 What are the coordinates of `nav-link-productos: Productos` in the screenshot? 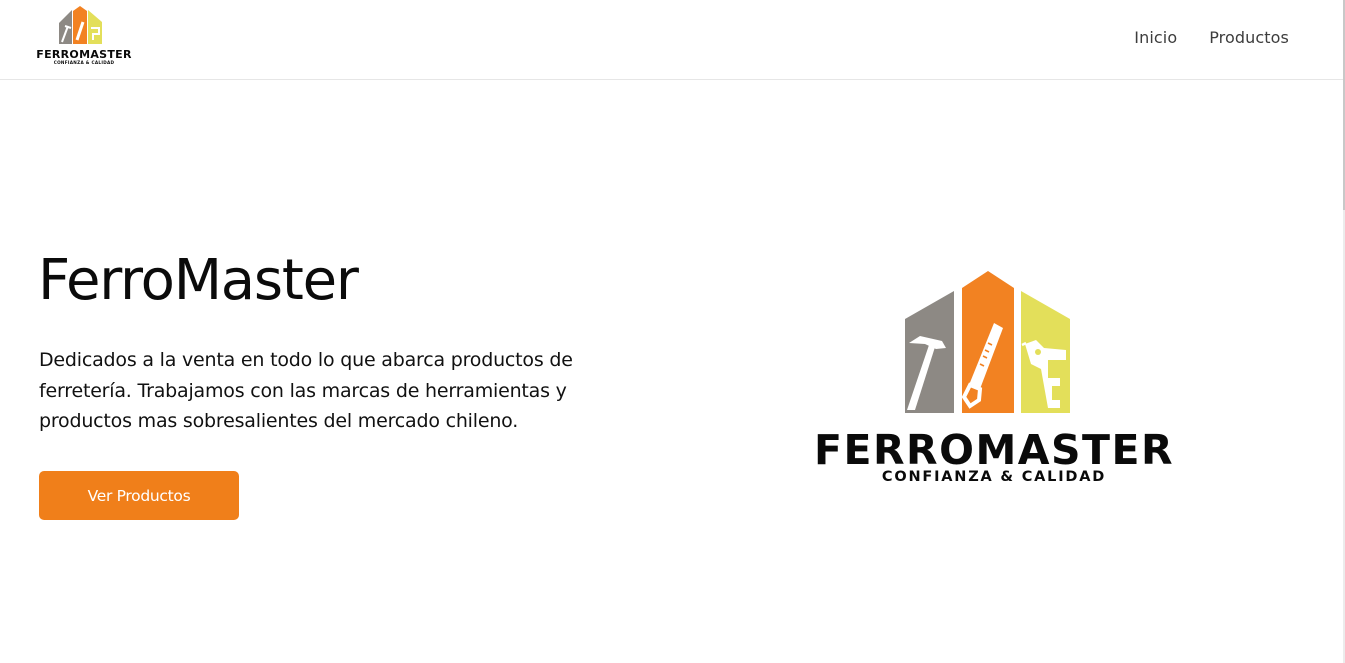 It's located at (1249, 37).